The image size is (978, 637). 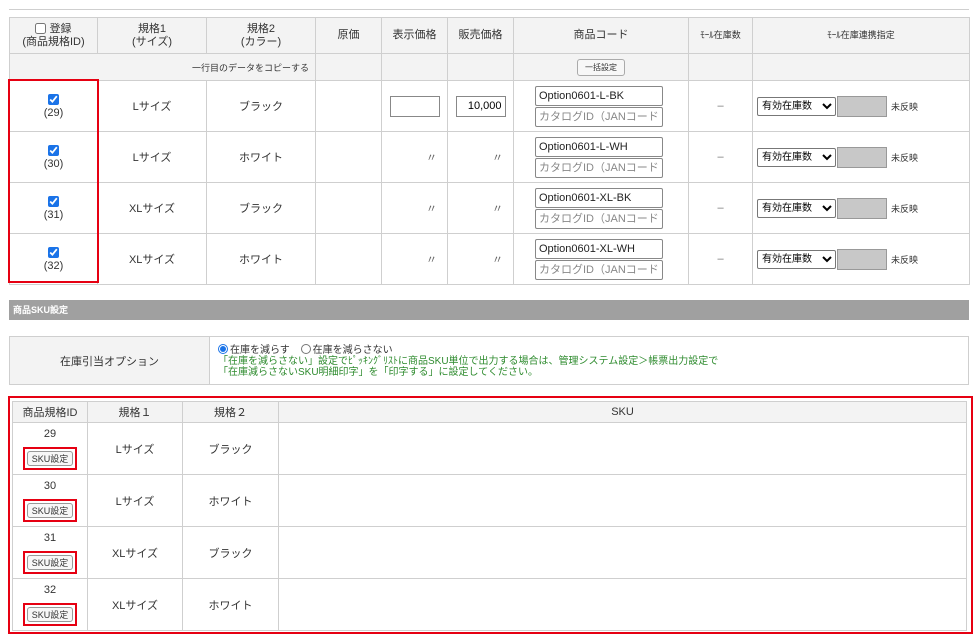 What do you see at coordinates (50, 590) in the screenshot?
I see `sku-id: 32` at bounding box center [50, 590].